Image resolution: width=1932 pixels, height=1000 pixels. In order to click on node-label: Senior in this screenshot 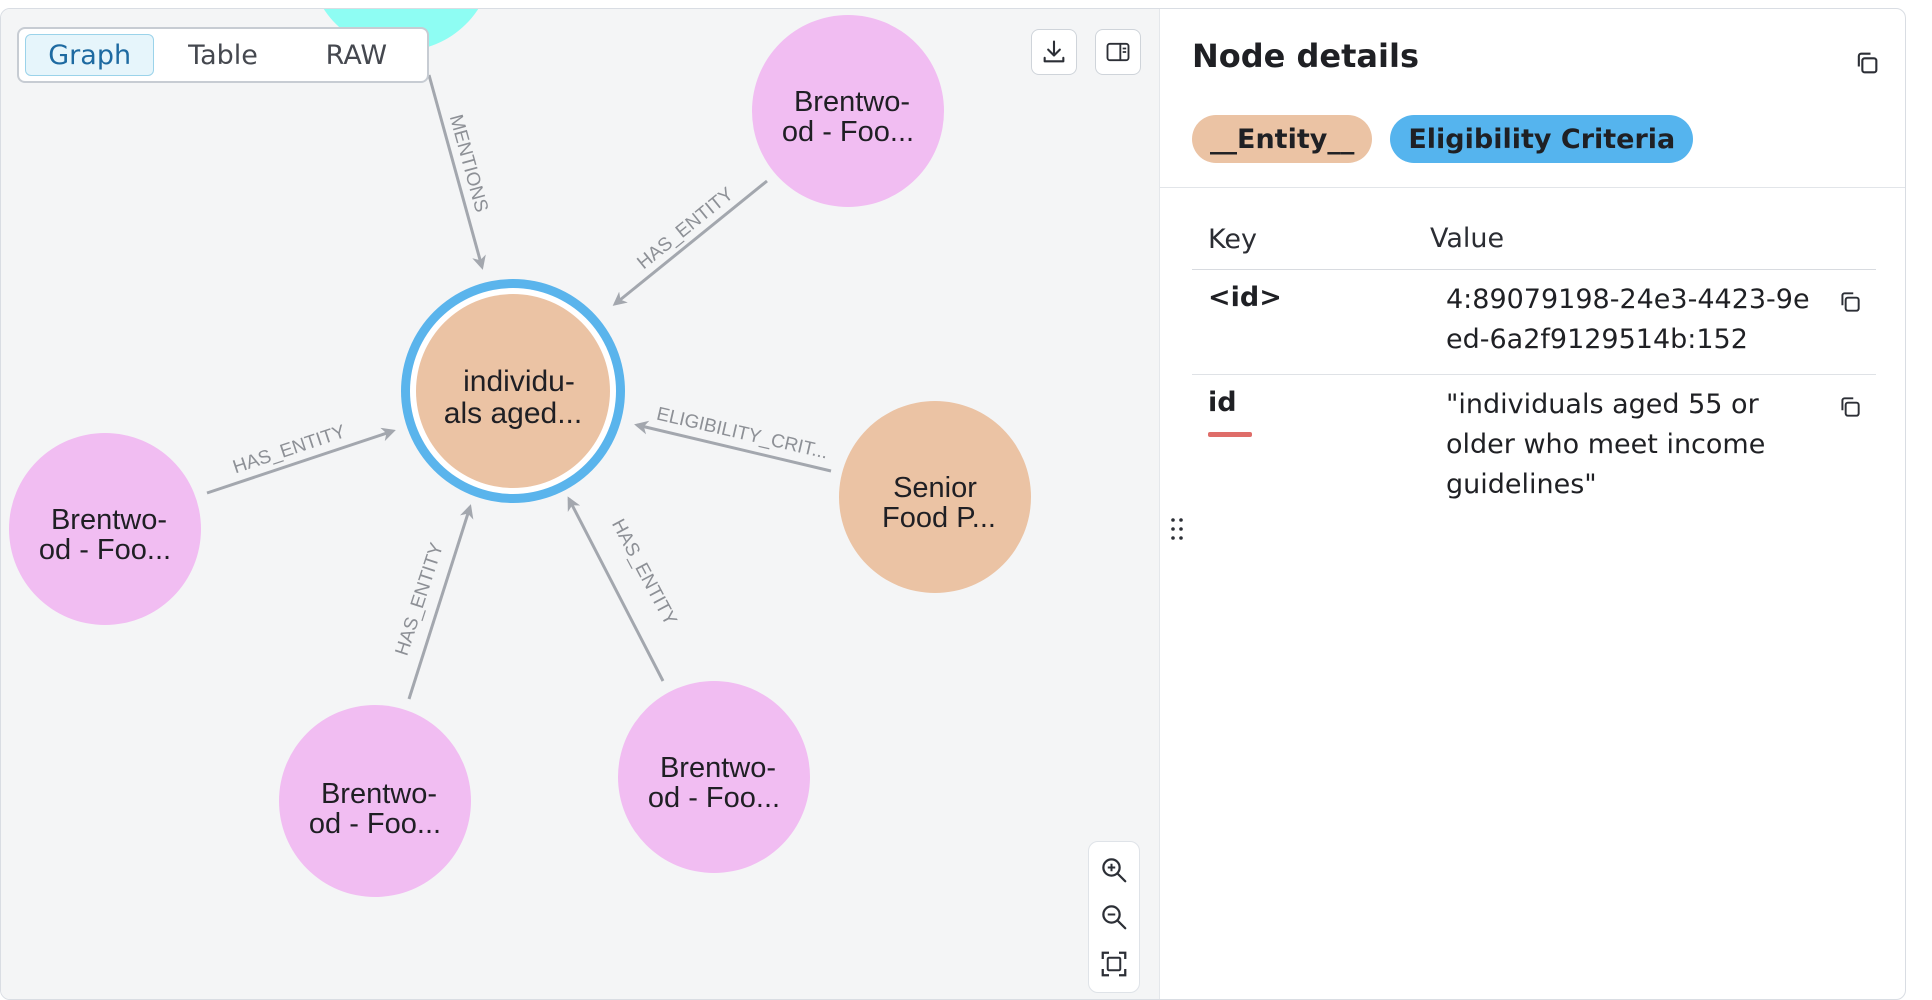, I will do `click(935, 488)`.